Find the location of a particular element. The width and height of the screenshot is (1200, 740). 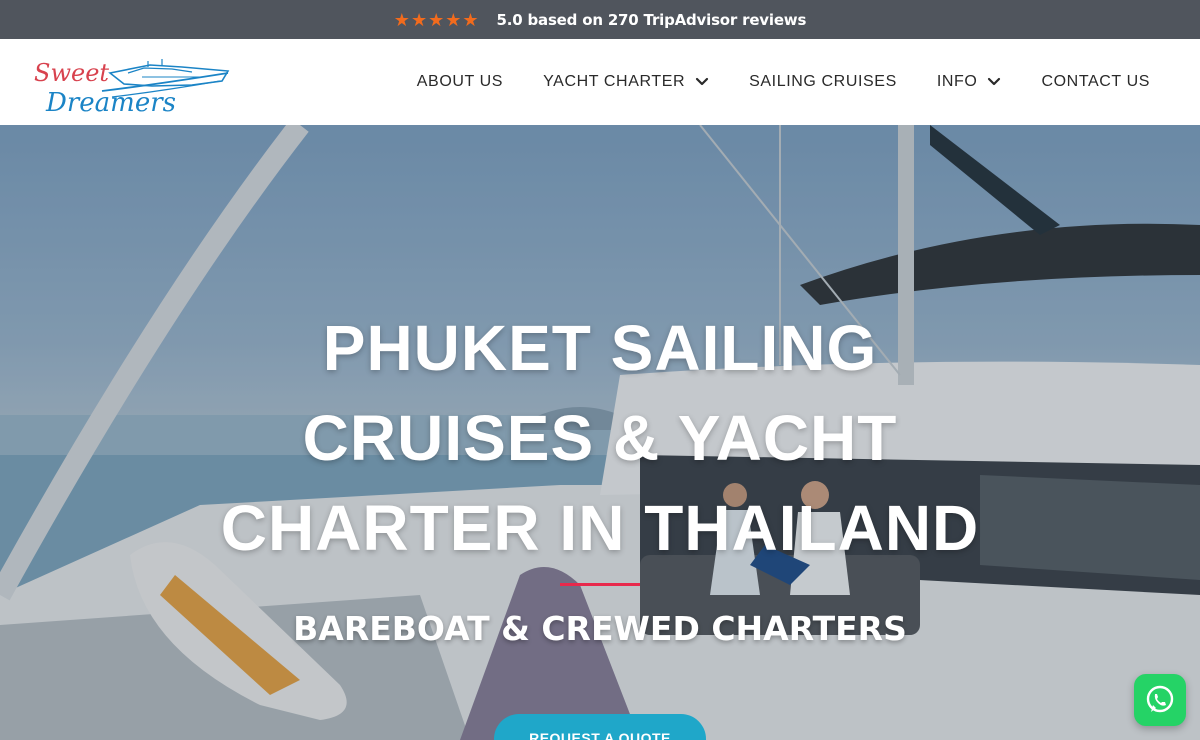

nav-item-sailing-cruises: SAILING CRUISES is located at coordinates (823, 82).